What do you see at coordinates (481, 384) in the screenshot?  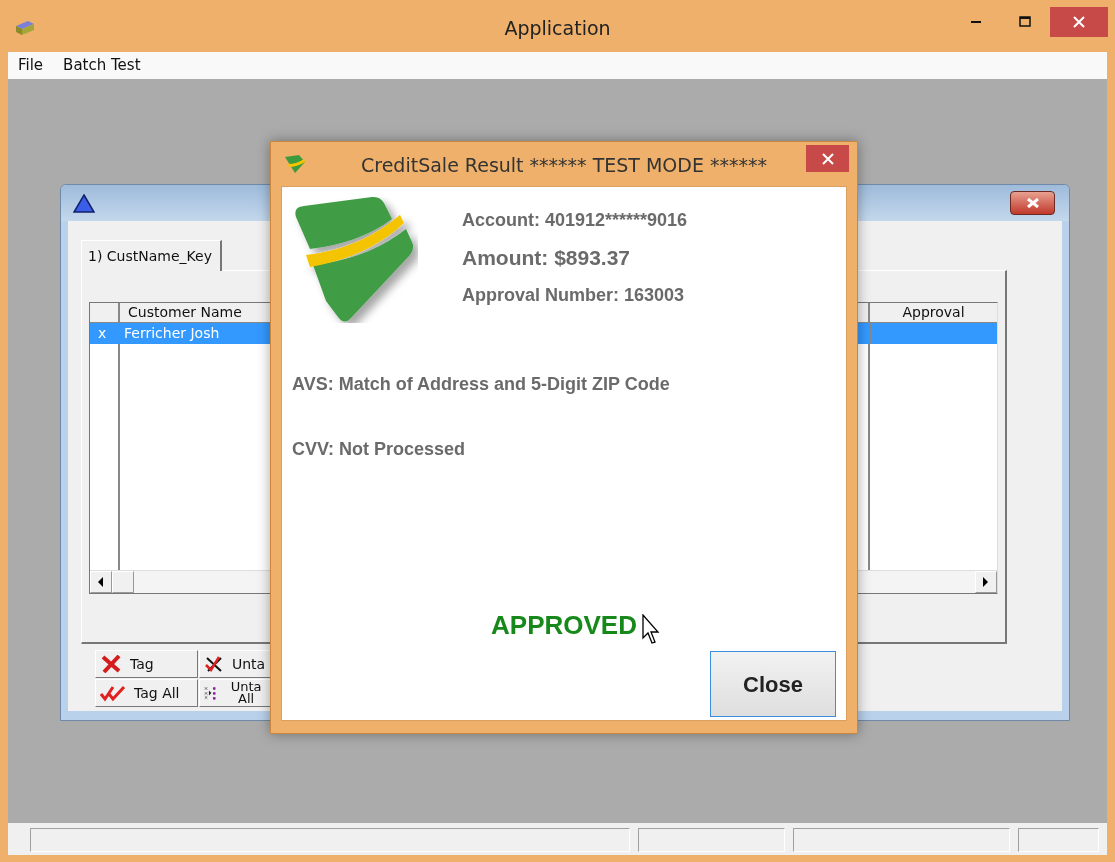 I see `avs-result: AVS: Match of Address and 5-Digit ZIP Code` at bounding box center [481, 384].